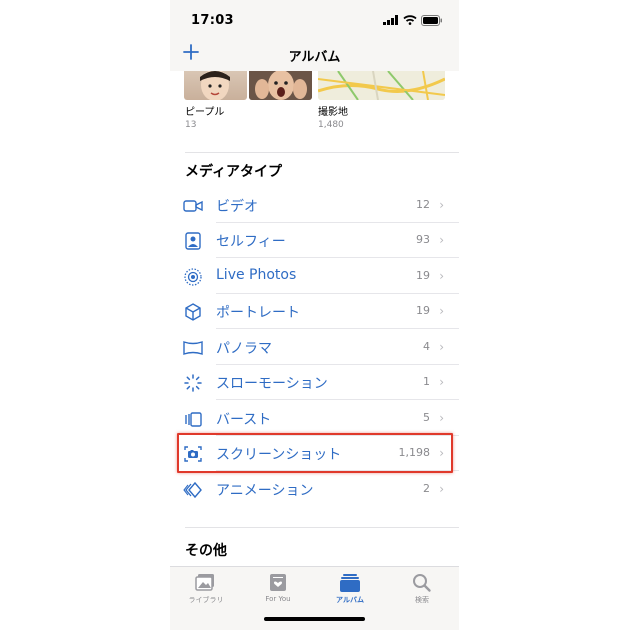 This screenshot has height=630, width=630. I want to click on media-row-label: ビデオ, so click(237, 207).